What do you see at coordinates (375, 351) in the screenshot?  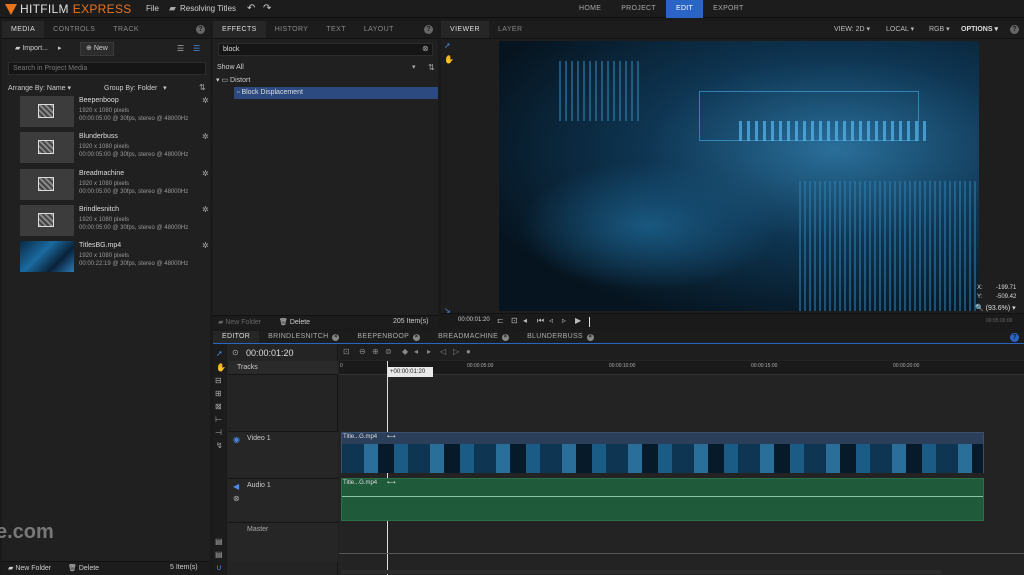 I see `zoom-in-icon: ⊕` at bounding box center [375, 351].